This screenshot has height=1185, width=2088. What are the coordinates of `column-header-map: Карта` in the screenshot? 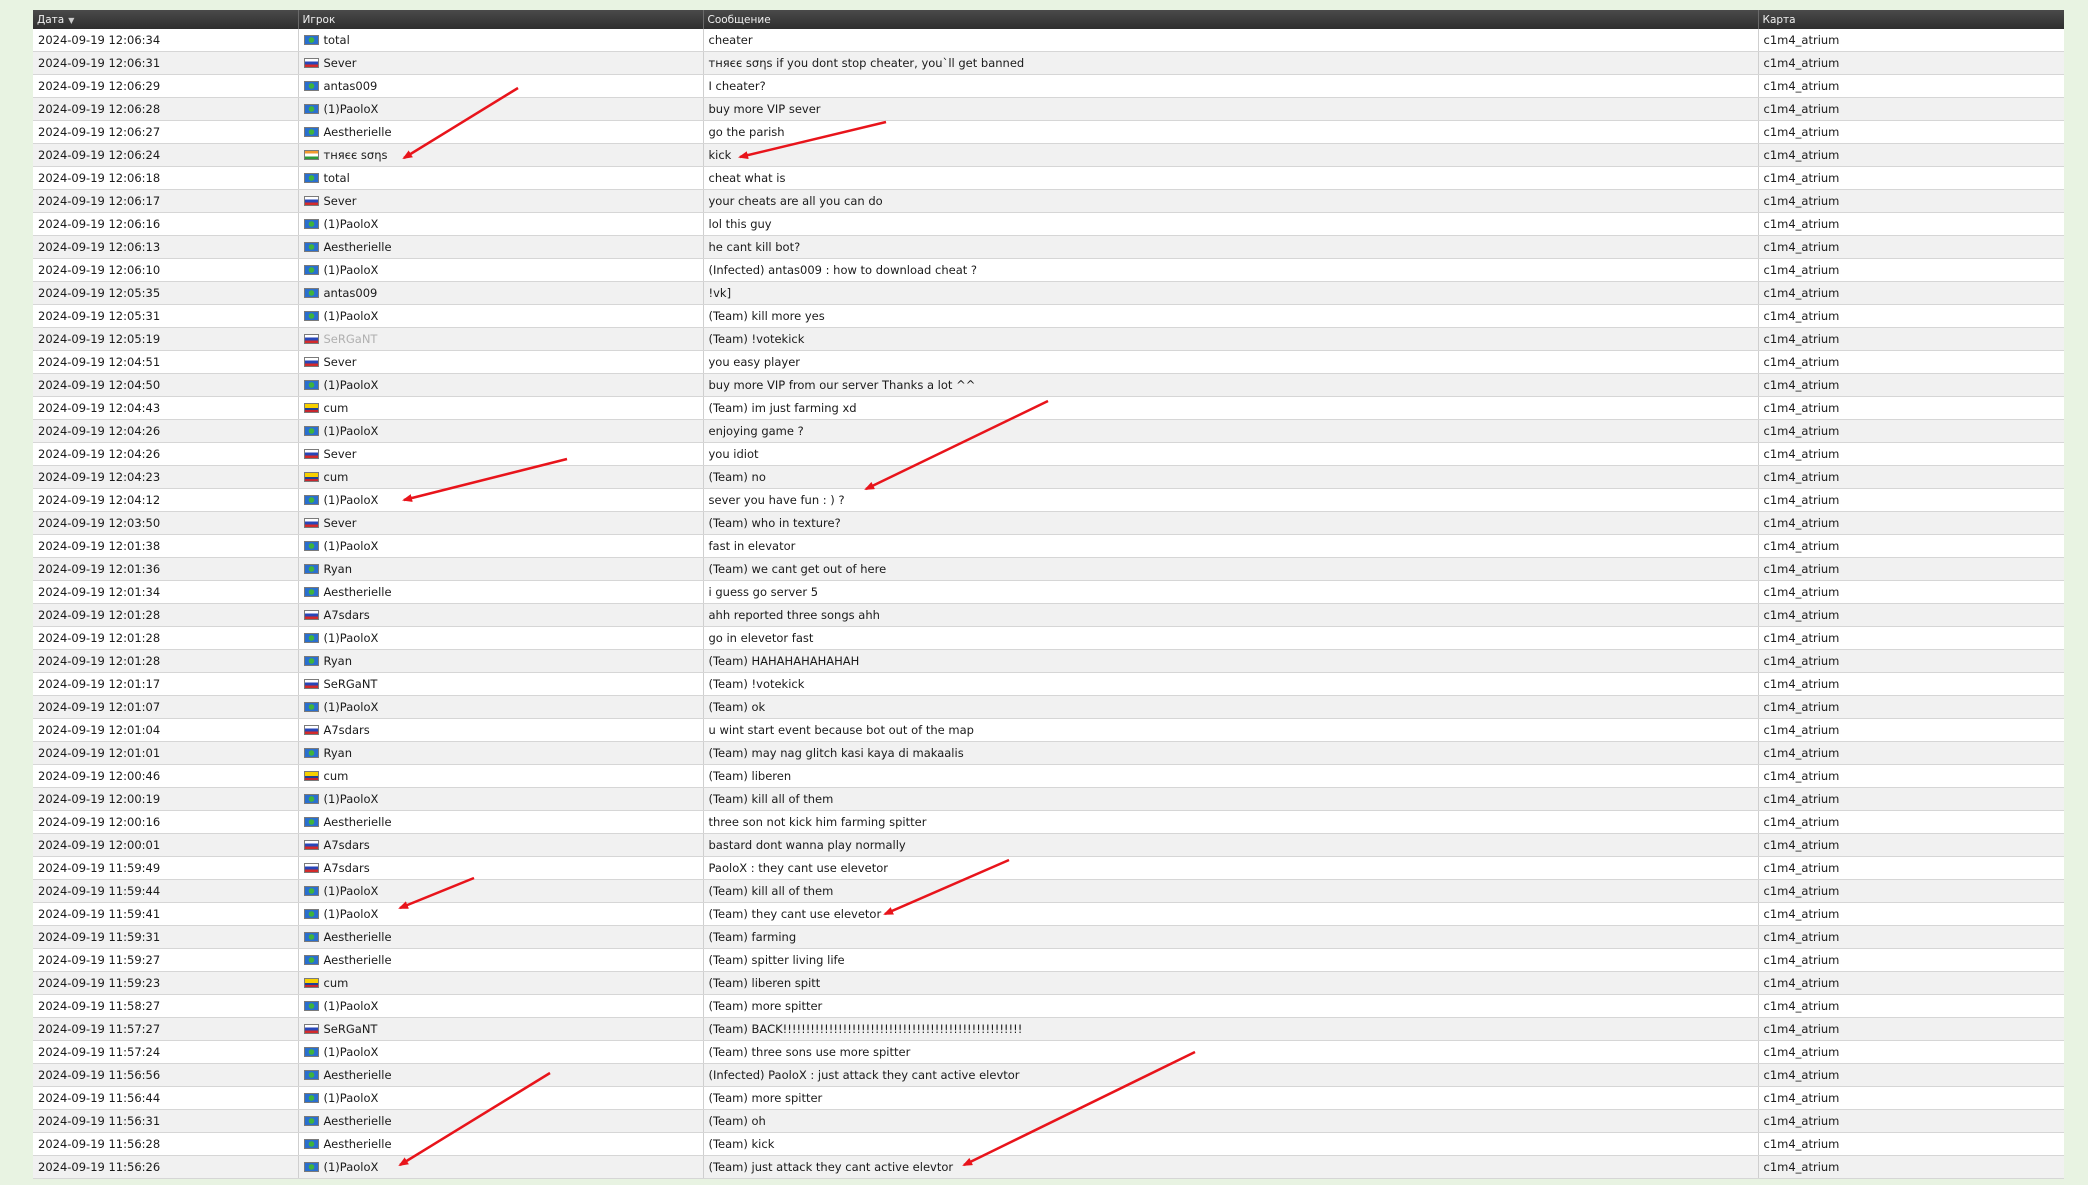 It's located at (1911, 19).